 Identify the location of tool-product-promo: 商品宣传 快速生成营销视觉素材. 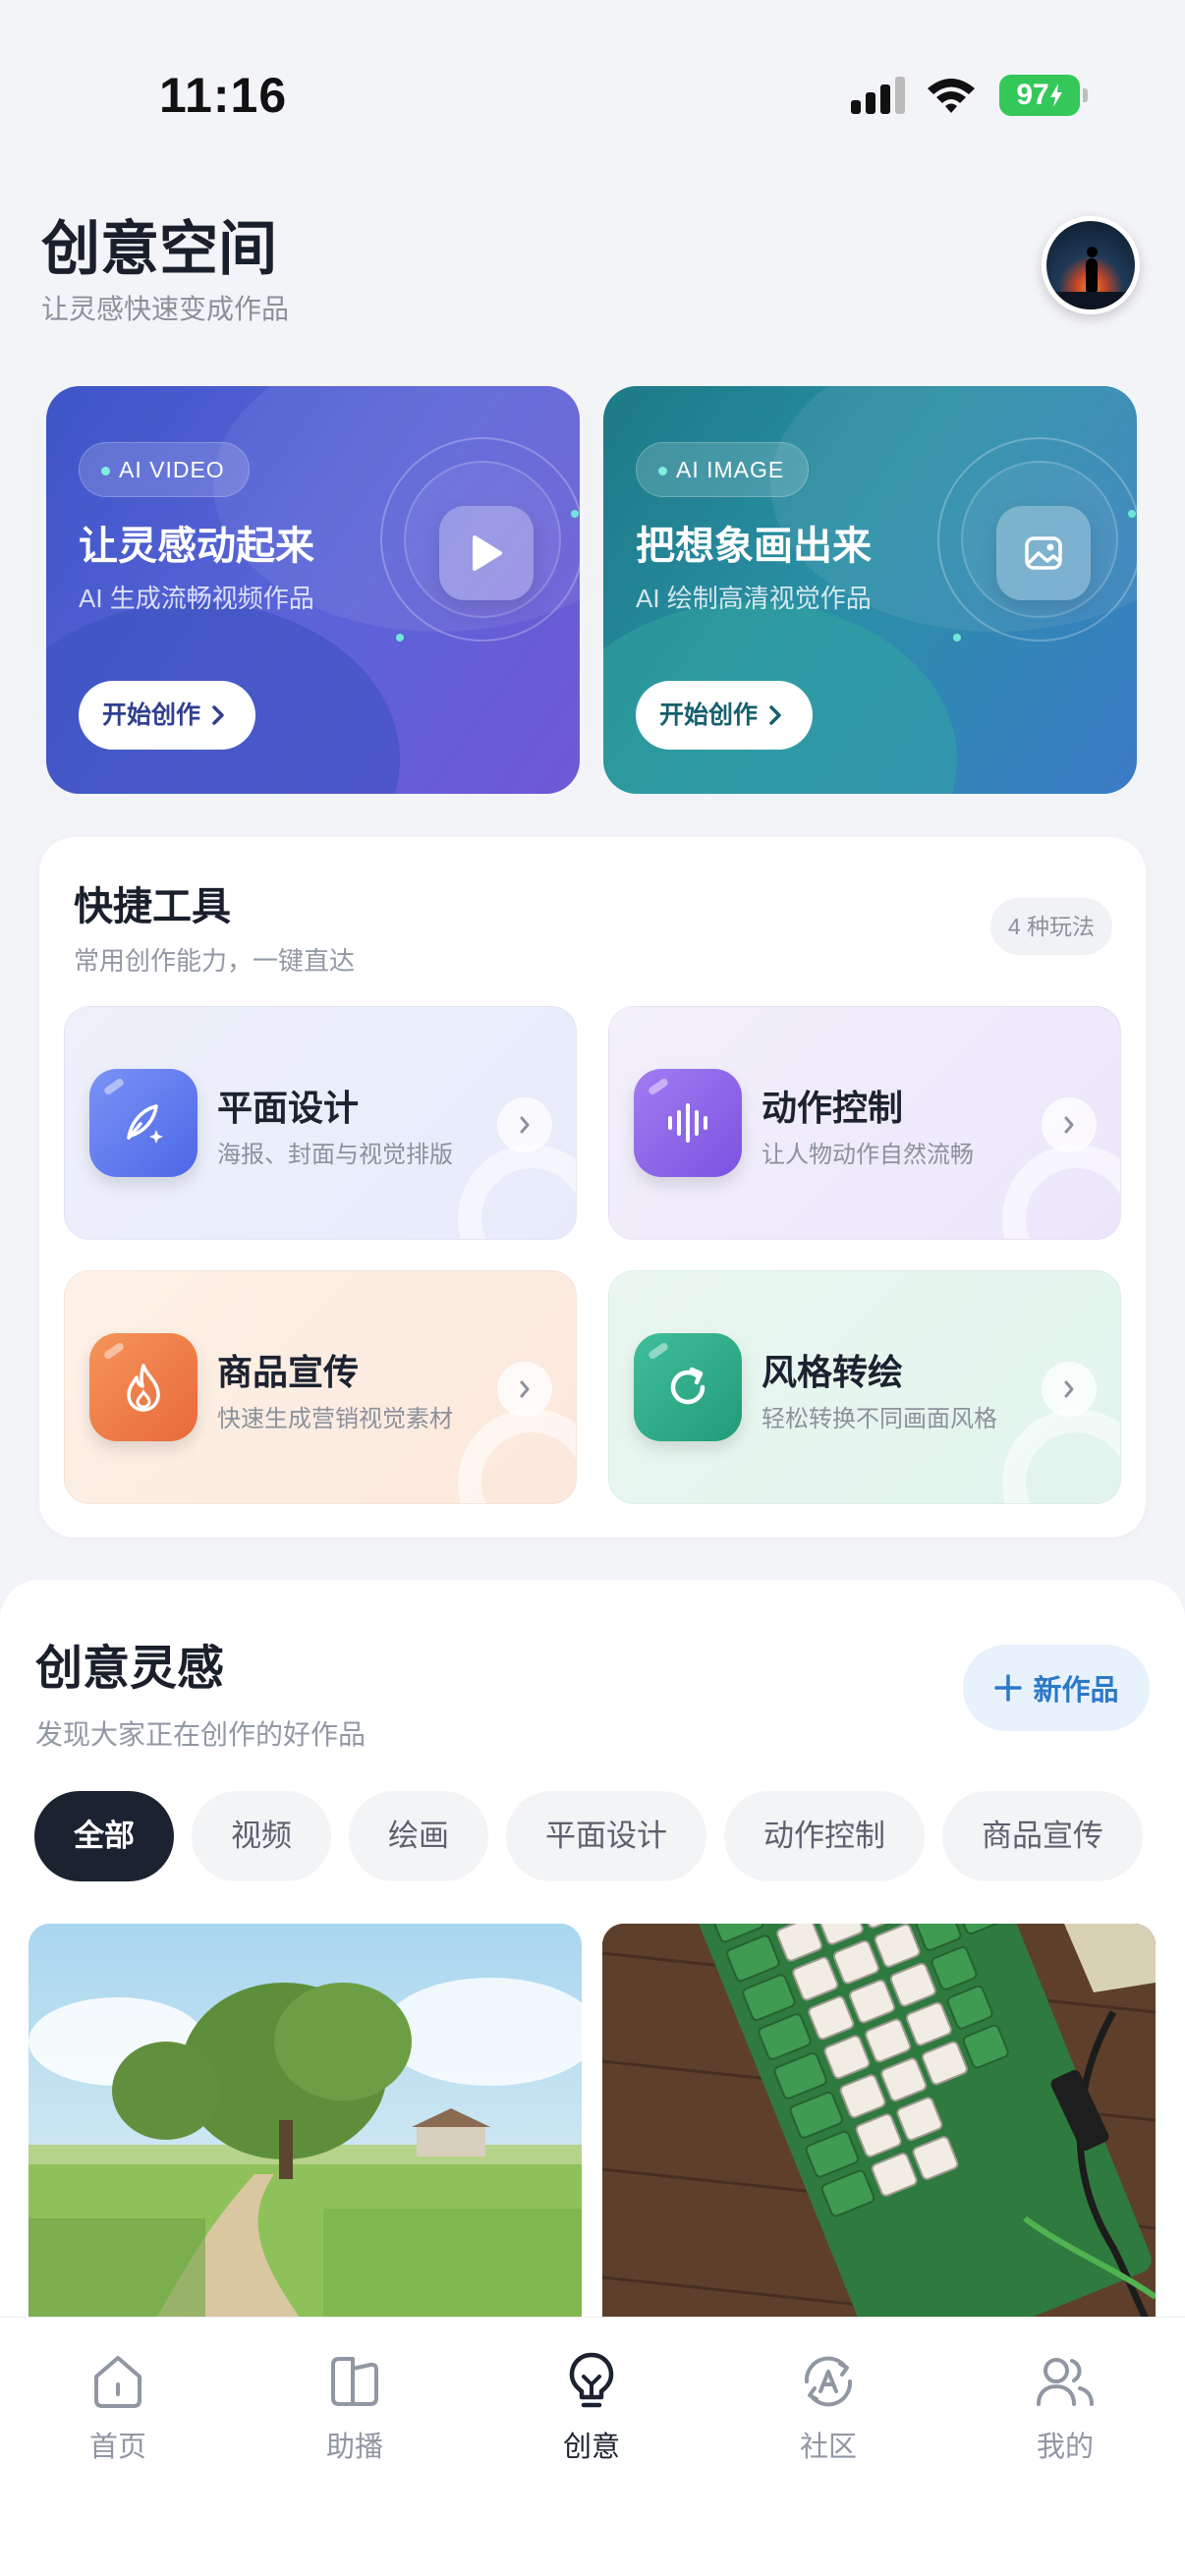
(320, 1387).